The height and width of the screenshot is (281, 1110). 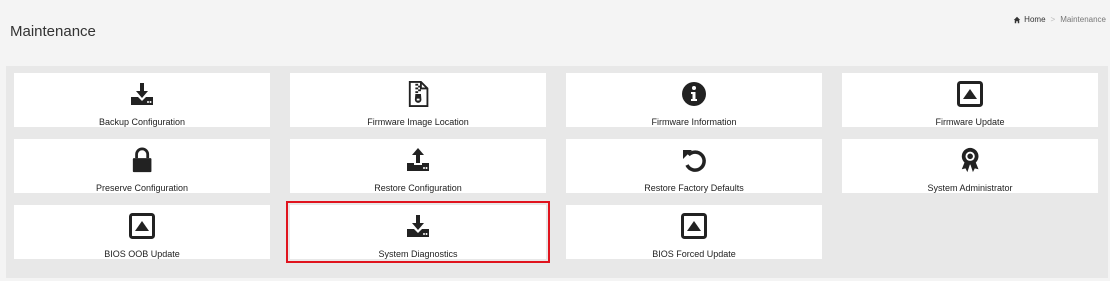 I want to click on tile-bios-oob-update: BIOS OOB Update, so click(x=142, y=232).